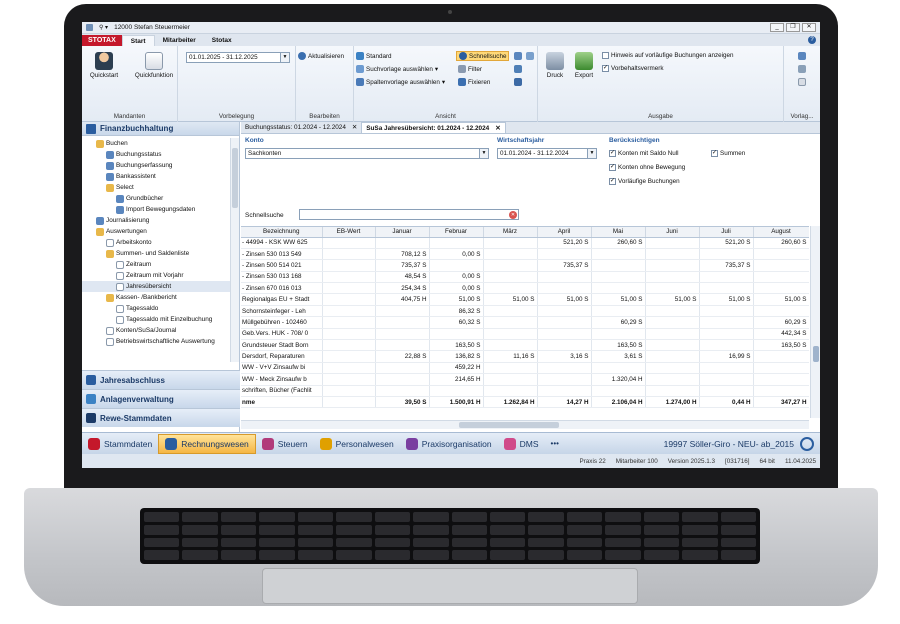  What do you see at coordinates (470, 69) in the screenshot?
I see `filter-button: Filter` at bounding box center [470, 69].